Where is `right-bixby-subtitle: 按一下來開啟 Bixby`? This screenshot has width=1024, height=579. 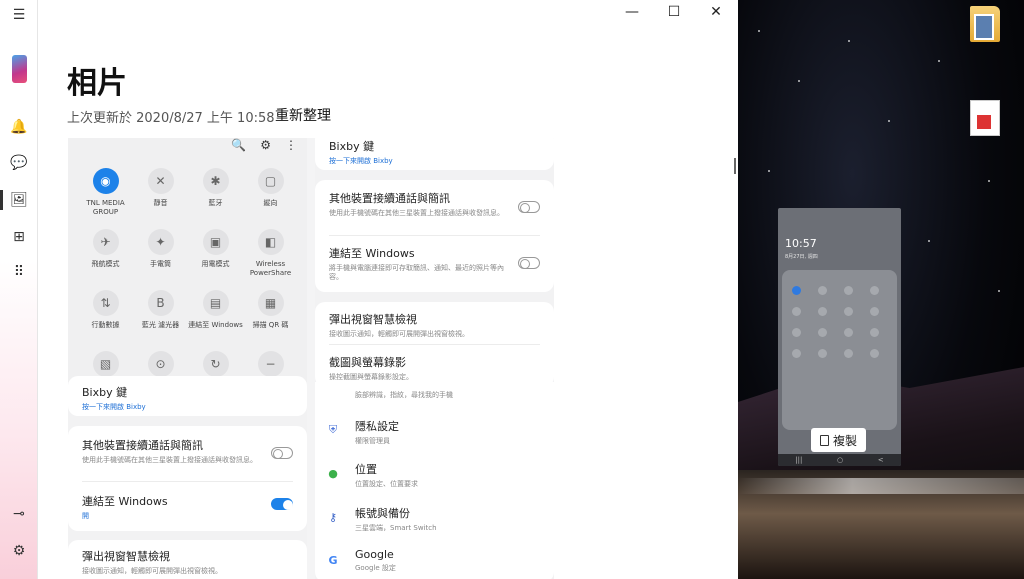 right-bixby-subtitle: 按一下來開啟 Bixby is located at coordinates (361, 161).